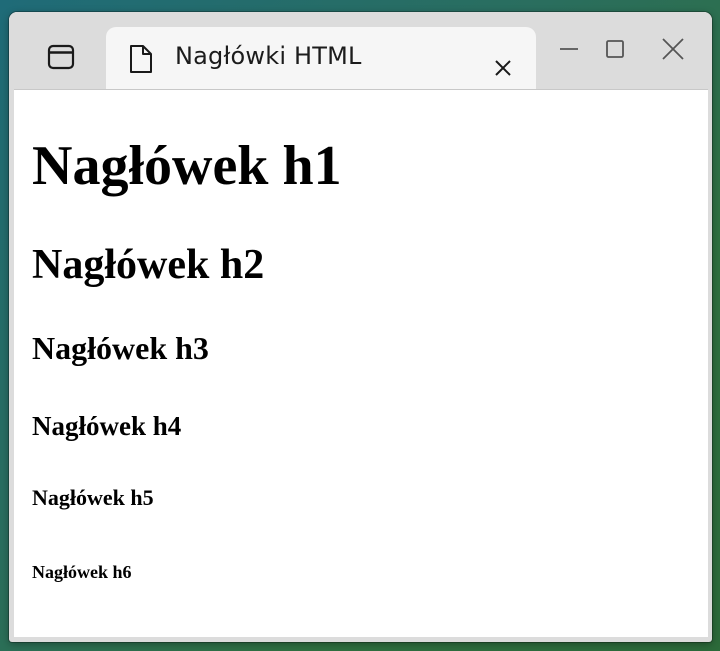  Describe the element at coordinates (268, 56) in the screenshot. I see `tab-title: Nagłówki HTML` at that location.